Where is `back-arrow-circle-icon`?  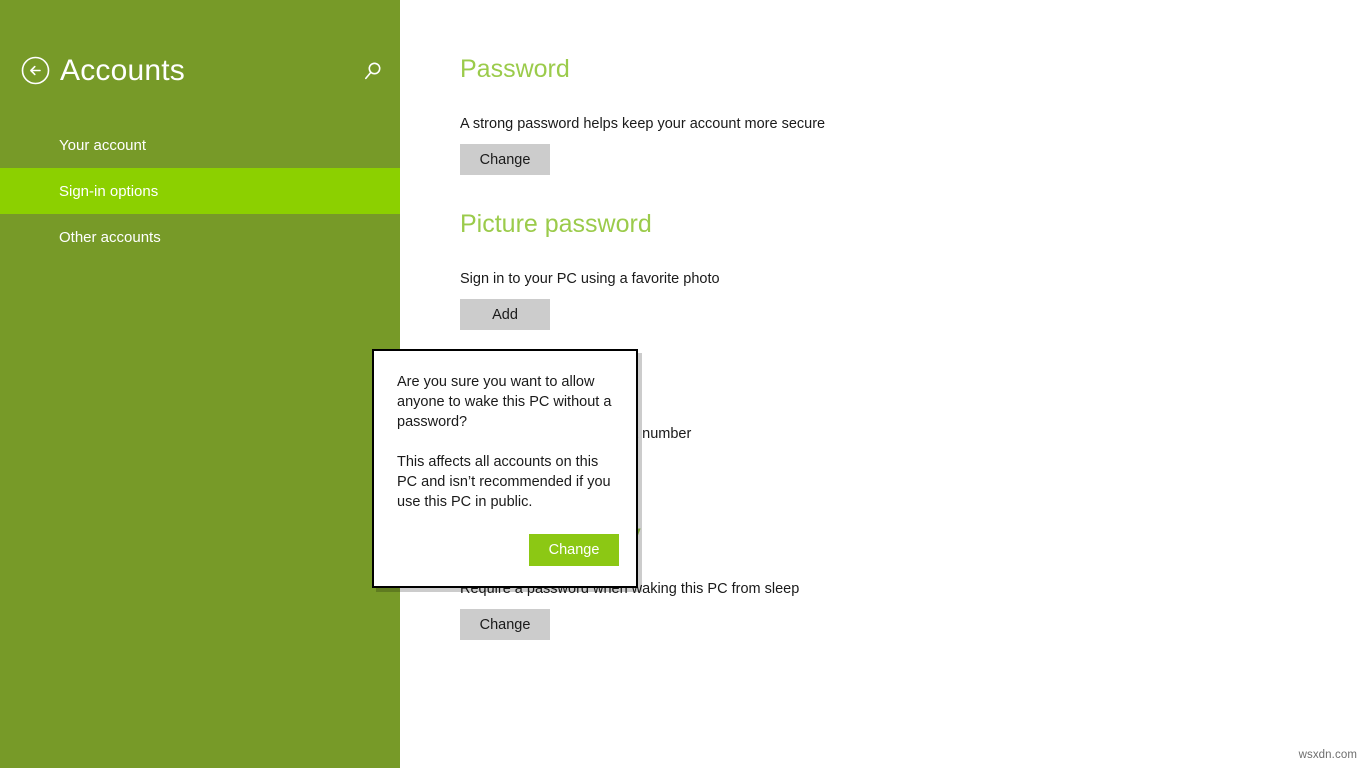 back-arrow-circle-icon is located at coordinates (35, 70).